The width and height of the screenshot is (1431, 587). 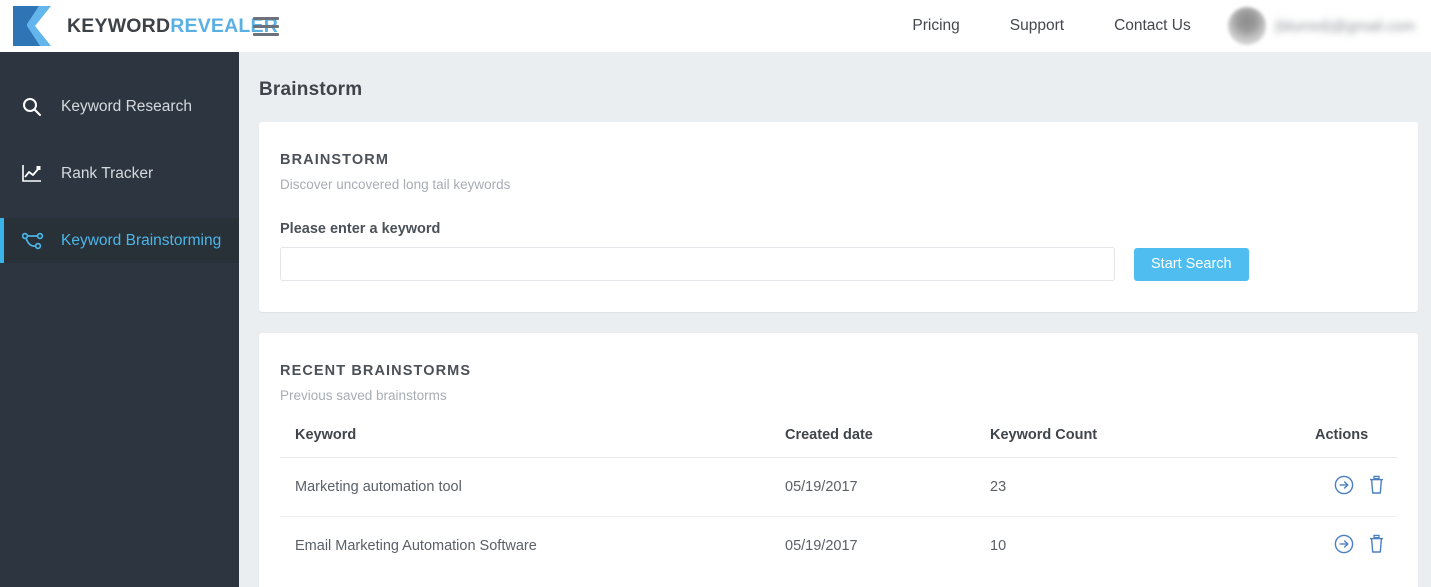 I want to click on sidebar-item-keyword-brainstorming: Keyword Brainstorming, so click(x=119, y=240).